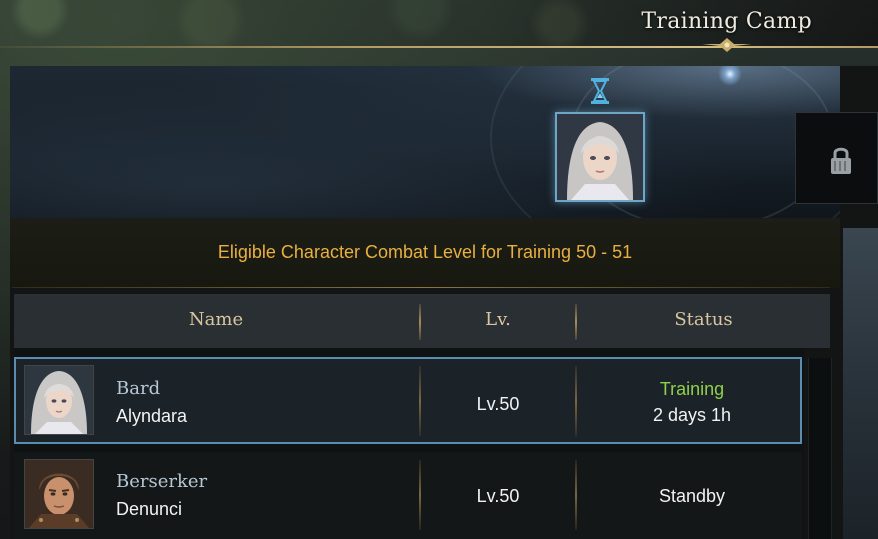  I want to click on header-name: Name, so click(216, 319).